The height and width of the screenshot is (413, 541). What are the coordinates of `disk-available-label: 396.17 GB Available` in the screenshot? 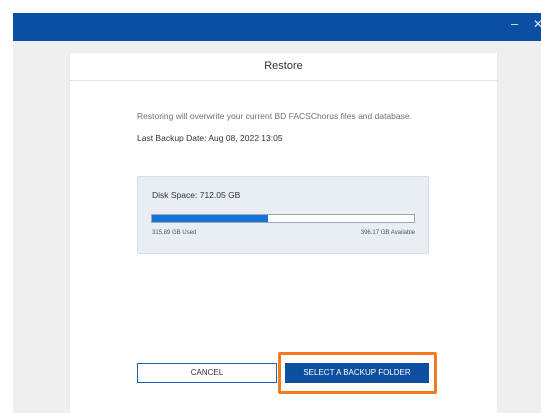 It's located at (387, 233).